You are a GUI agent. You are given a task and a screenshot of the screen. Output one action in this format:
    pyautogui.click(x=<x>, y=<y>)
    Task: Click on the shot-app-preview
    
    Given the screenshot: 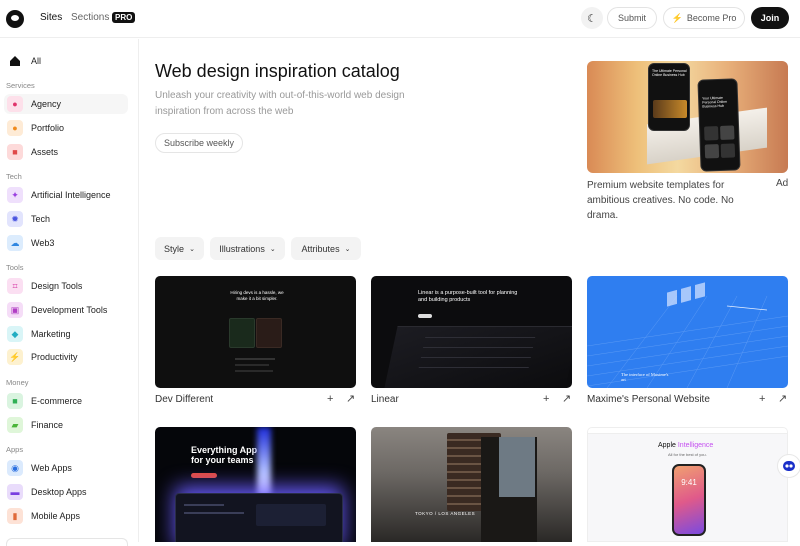 What is the action you would take?
    pyautogui.click(x=478, y=357)
    